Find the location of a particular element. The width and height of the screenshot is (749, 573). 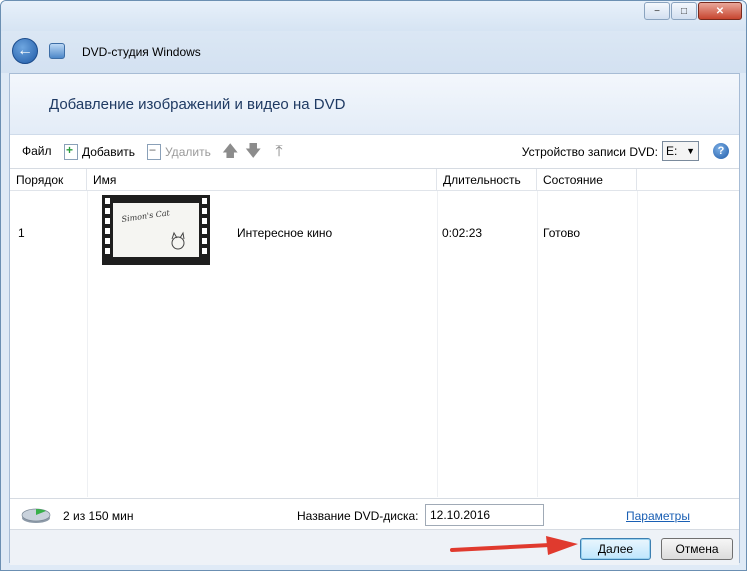

row-order: 1 is located at coordinates (21, 233).